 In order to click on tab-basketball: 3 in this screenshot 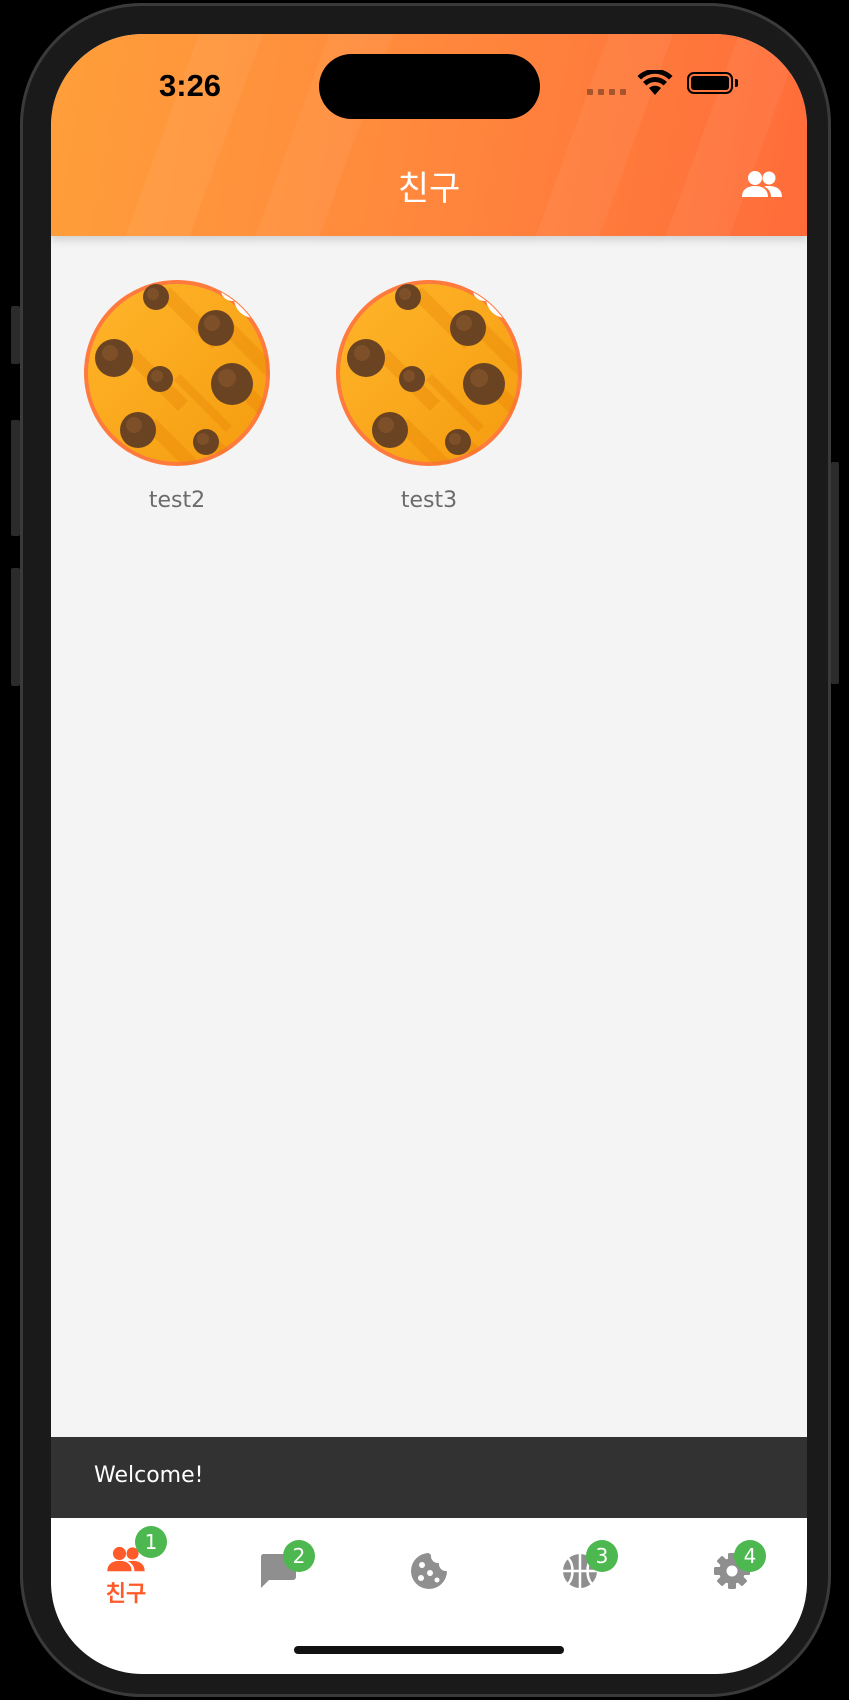, I will do `click(580, 1573)`.